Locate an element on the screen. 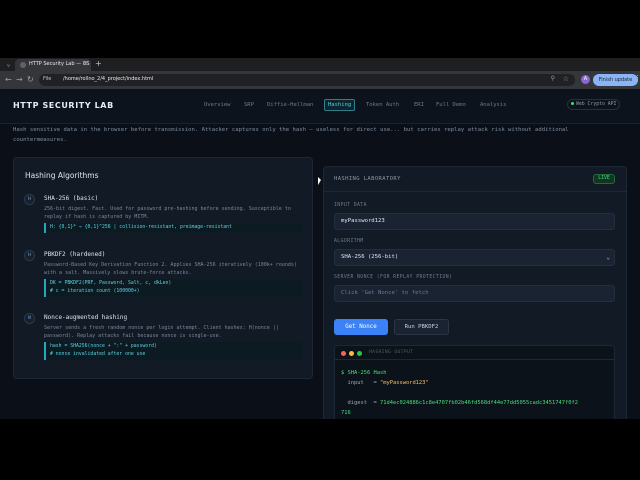 Image resolution: width=640 pixels, height=480 pixels. terminal-header: HASHING OUTPUT is located at coordinates (474, 353).